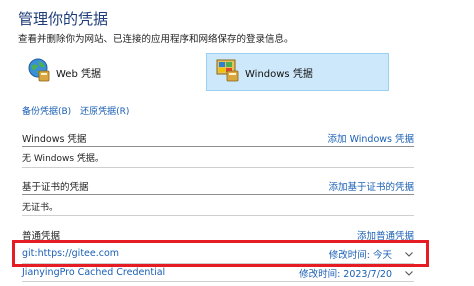 Image resolution: width=474 pixels, height=286 pixels. What do you see at coordinates (78, 74) in the screenshot?
I see `tab-web-credentials-label: Web 凭据` at bounding box center [78, 74].